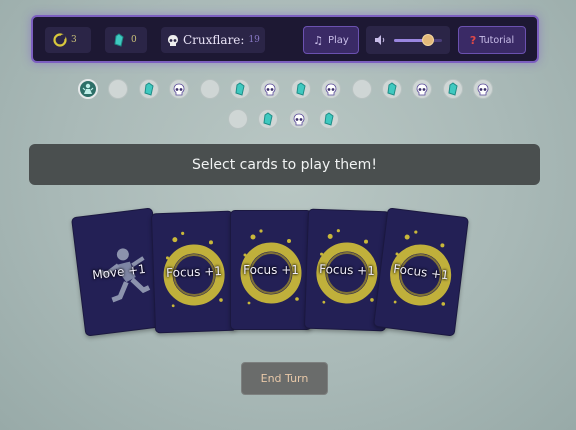  Describe the element at coordinates (284, 378) in the screenshot. I see `end-turn-button: End Turn` at that location.